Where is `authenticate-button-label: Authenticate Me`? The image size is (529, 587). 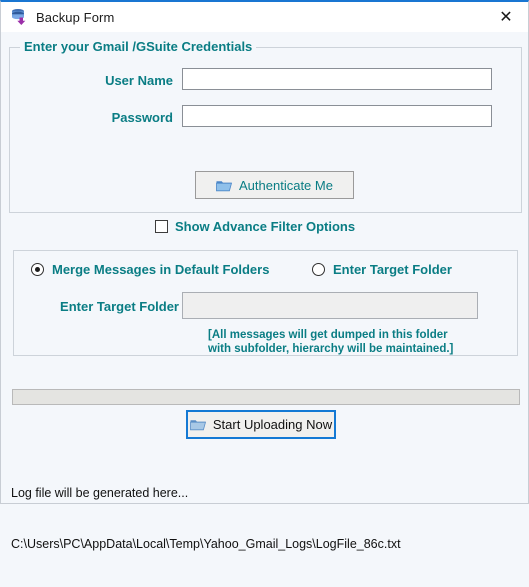
authenticate-button-label: Authenticate Me is located at coordinates (286, 185).